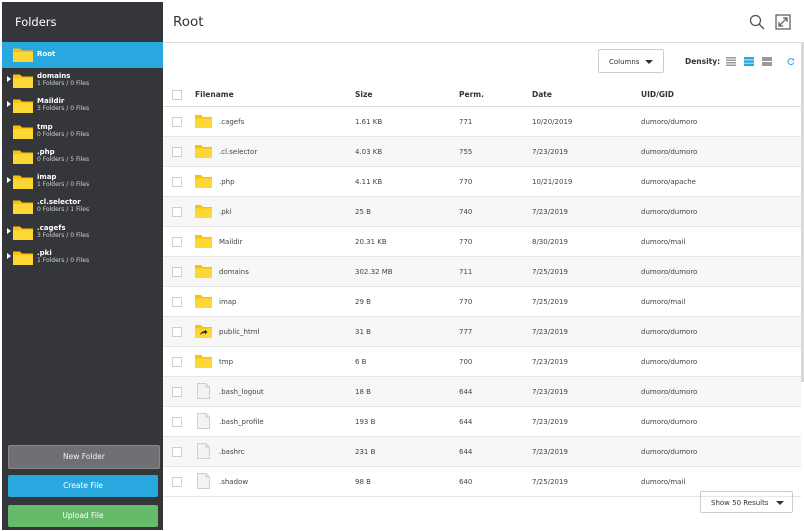 The height and width of the screenshot is (531, 804). I want to click on sidebar-item-cagefs: .cagefs 3 Folders / 0 Files, so click(82, 232).